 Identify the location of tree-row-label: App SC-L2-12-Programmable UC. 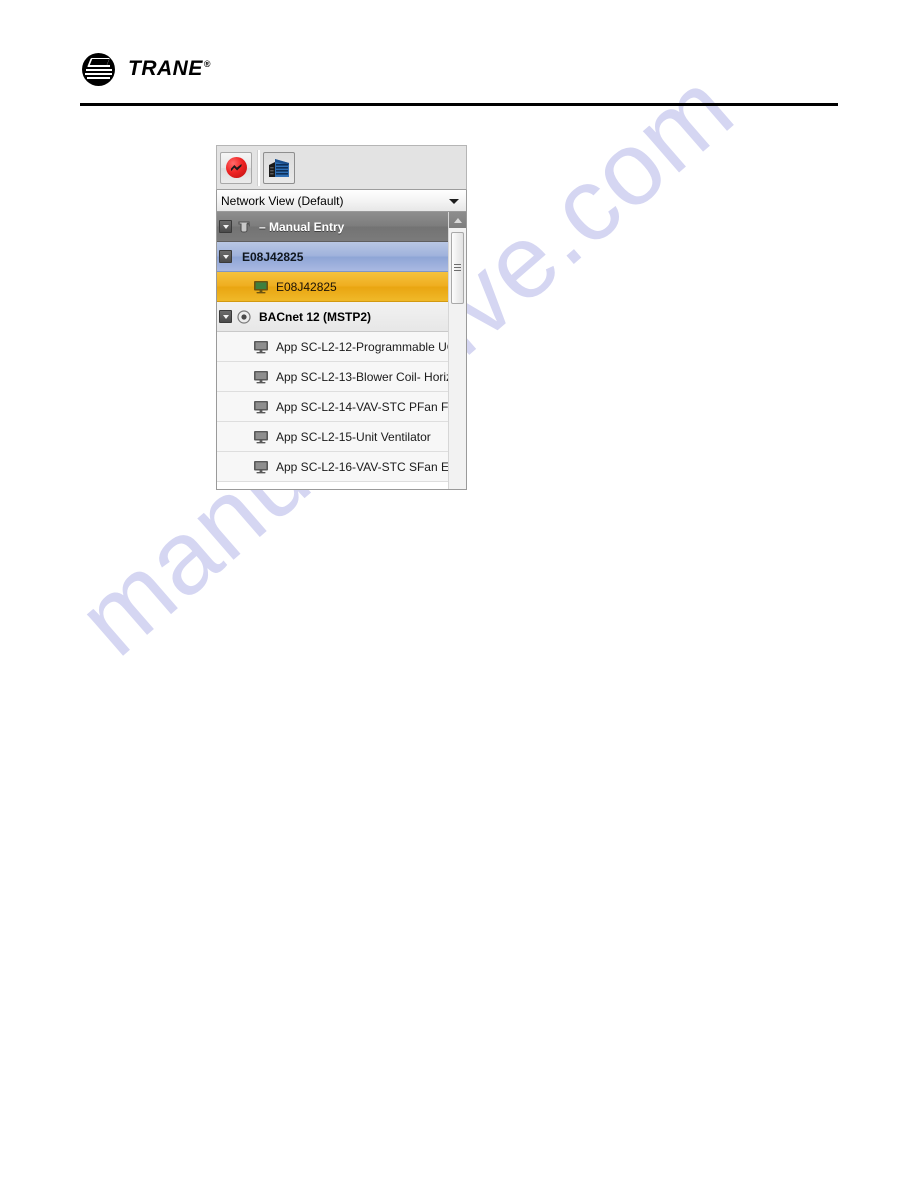
(362, 346).